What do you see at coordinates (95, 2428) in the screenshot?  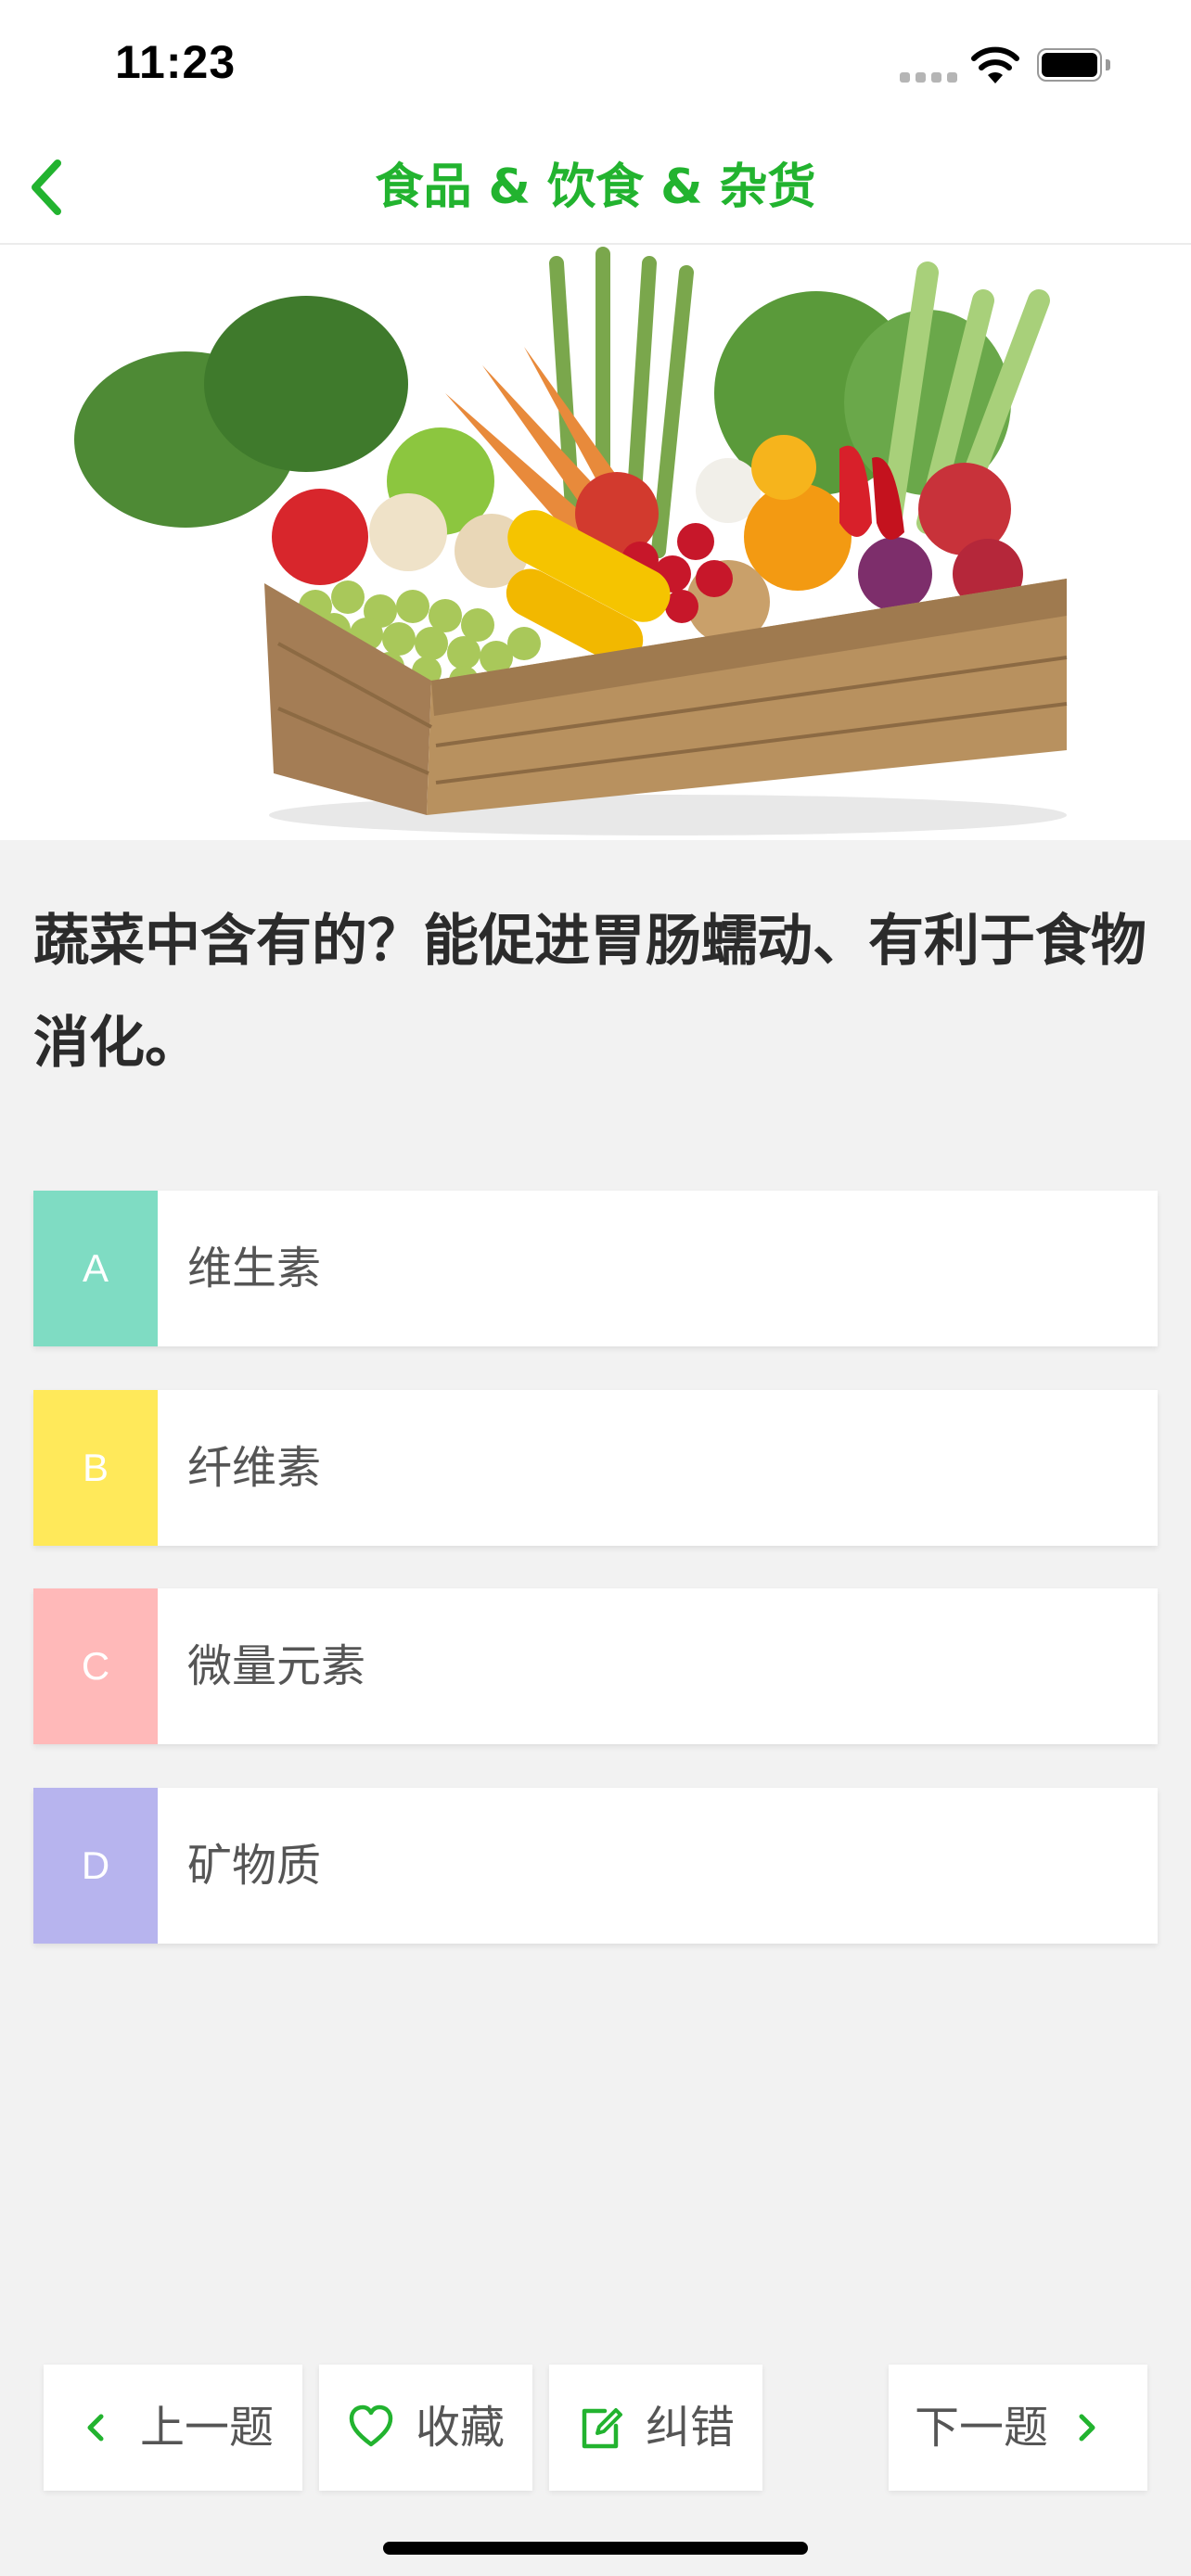 I see `chevron-left-icon` at bounding box center [95, 2428].